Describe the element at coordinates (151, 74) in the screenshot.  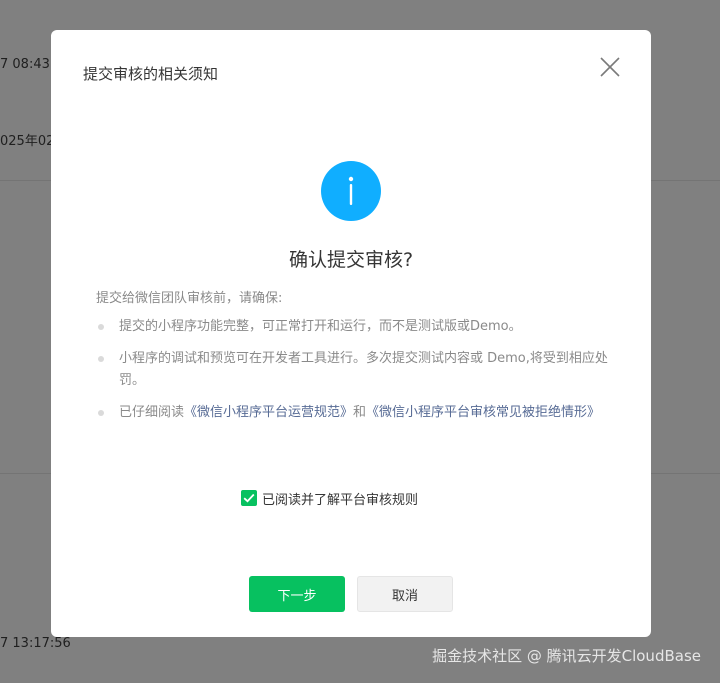
I see `dialog-title: 提交审核的相关须知` at that location.